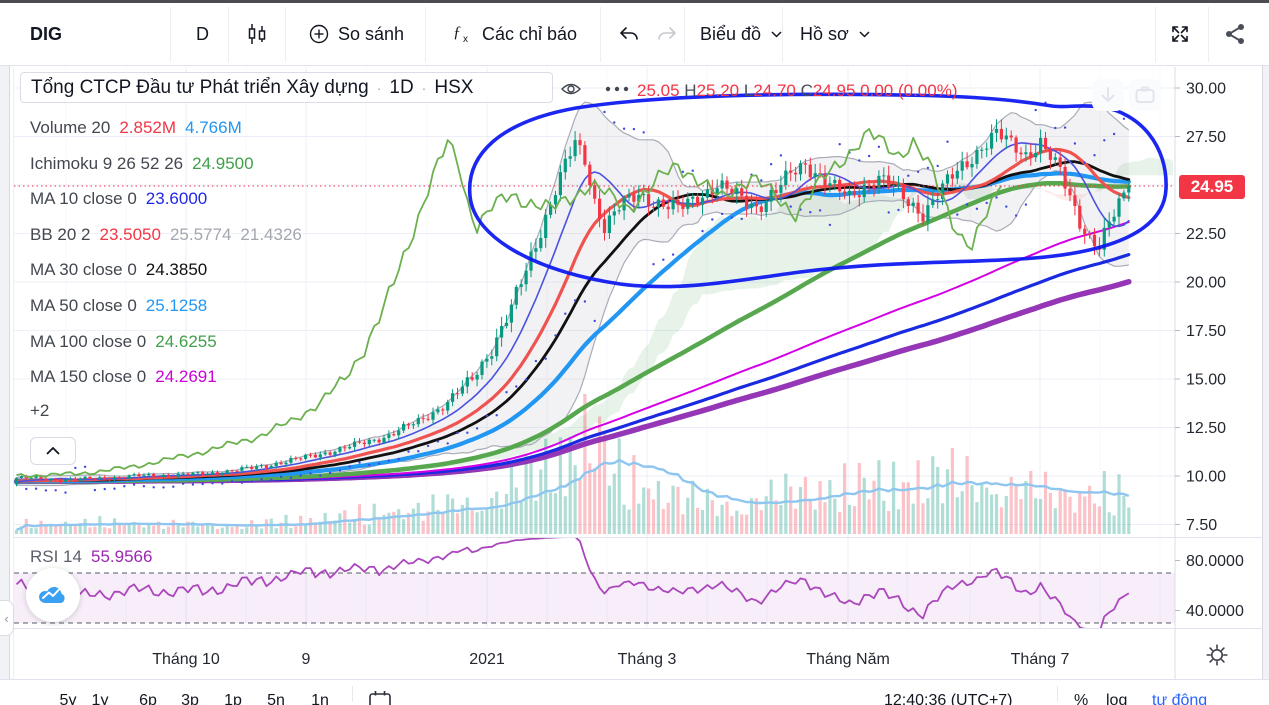 Image resolution: width=1269 pixels, height=705 pixels. I want to click on legend-more-button, so click(617, 89).